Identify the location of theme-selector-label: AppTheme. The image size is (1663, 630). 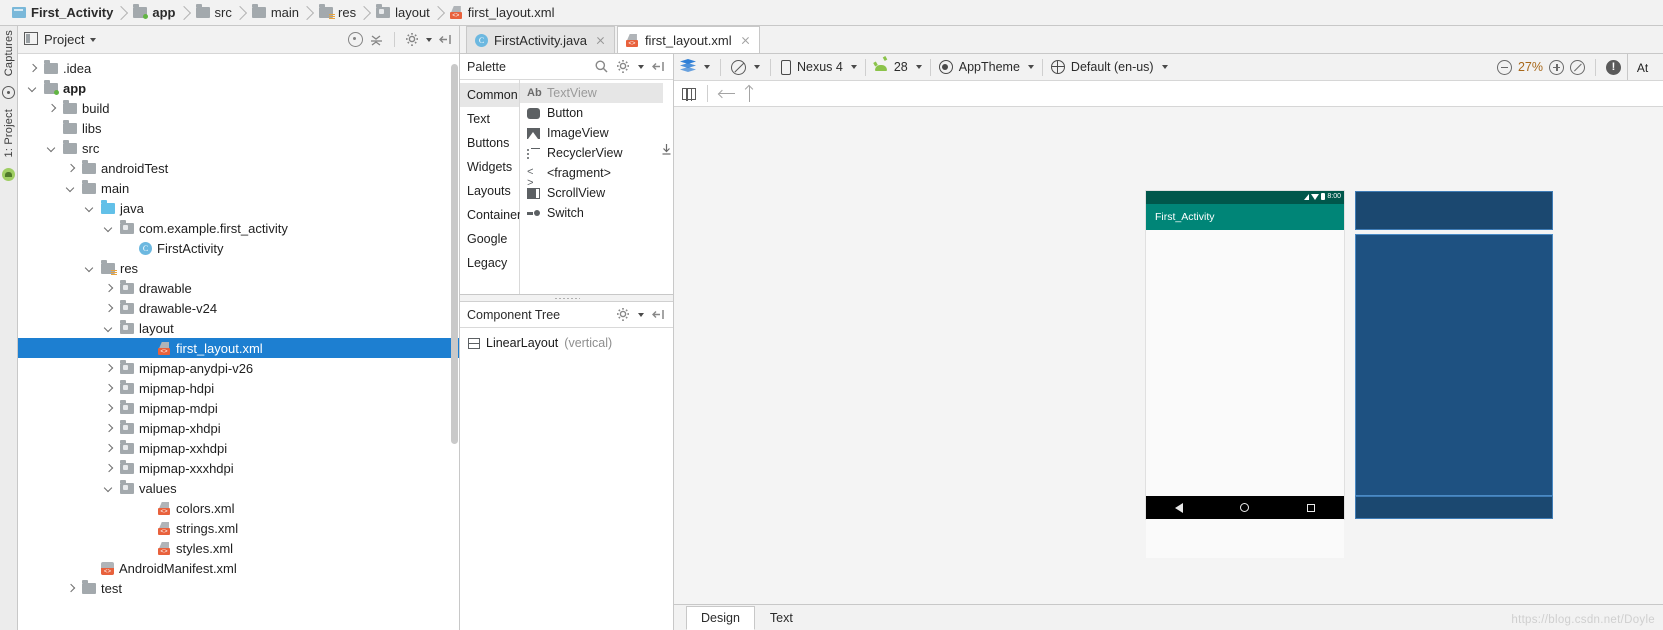
(989, 67).